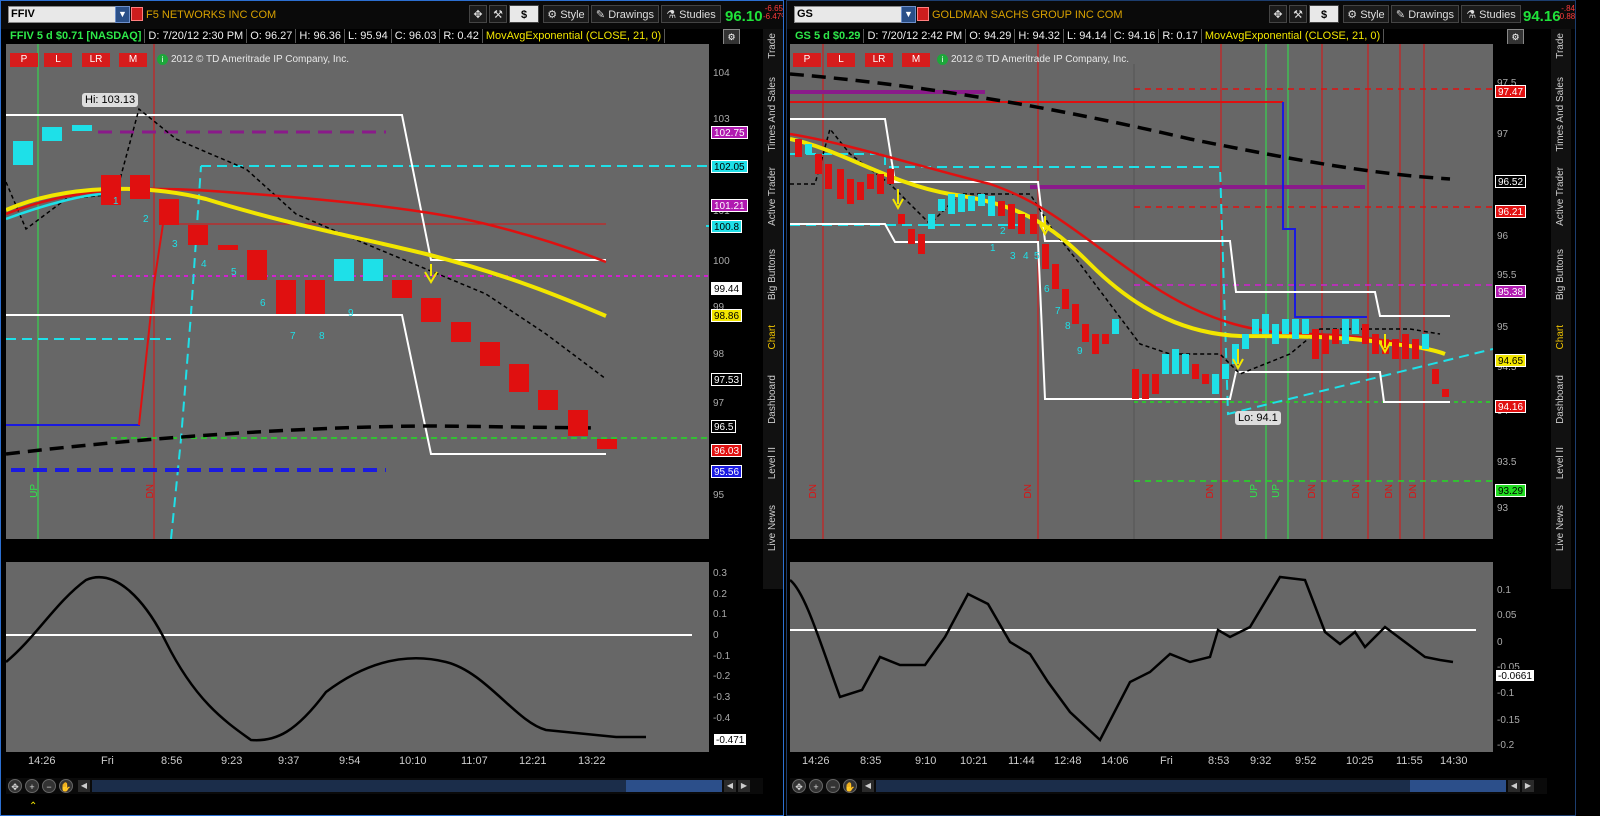  What do you see at coordinates (848, 14) in the screenshot?
I see `right-symbol-input: GS` at bounding box center [848, 14].